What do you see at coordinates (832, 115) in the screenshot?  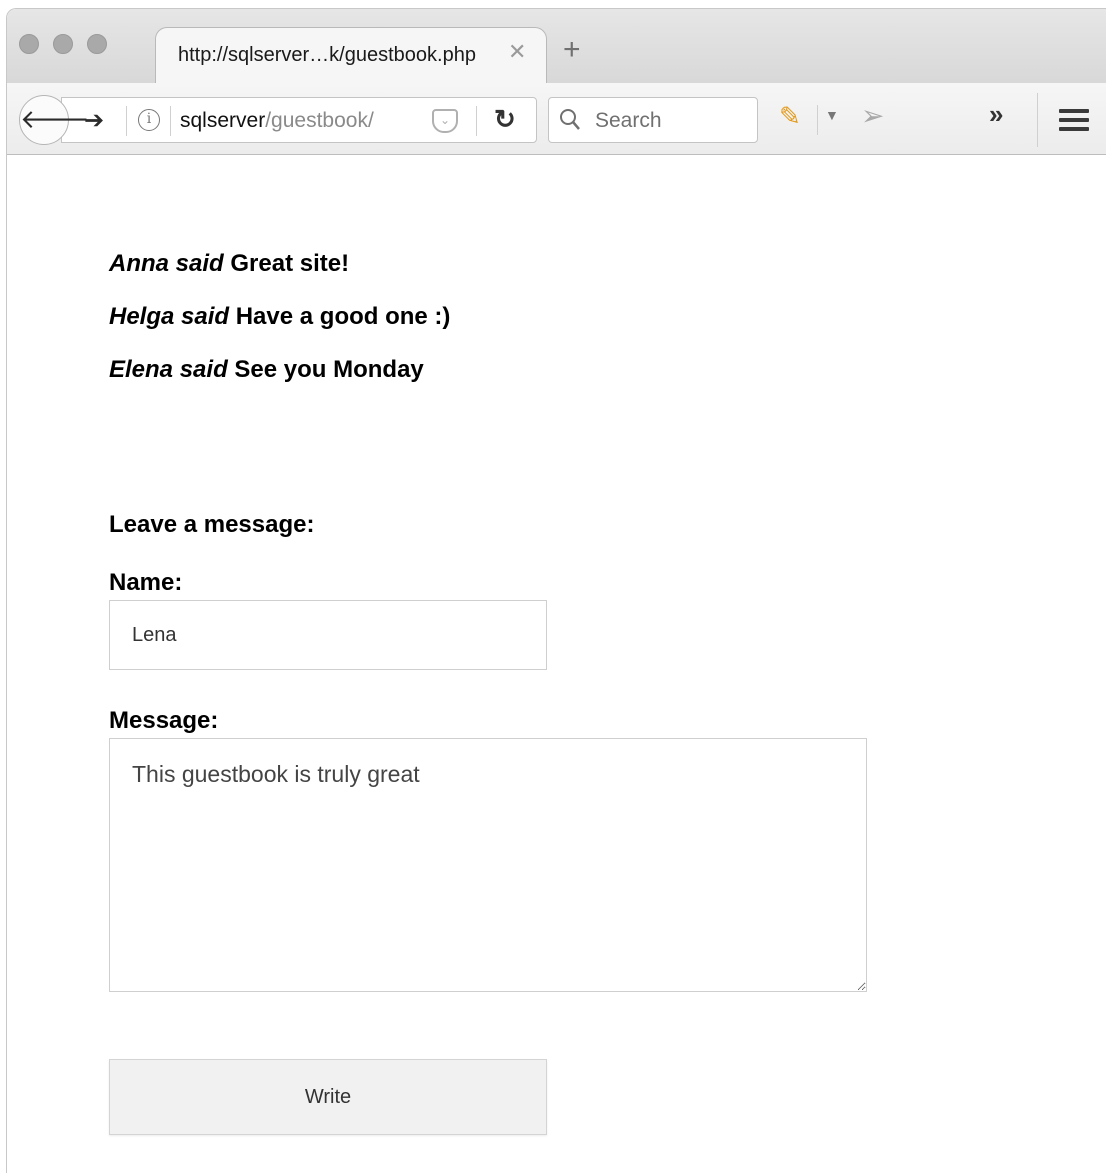 I see `dropdown-icon: ▼` at bounding box center [832, 115].